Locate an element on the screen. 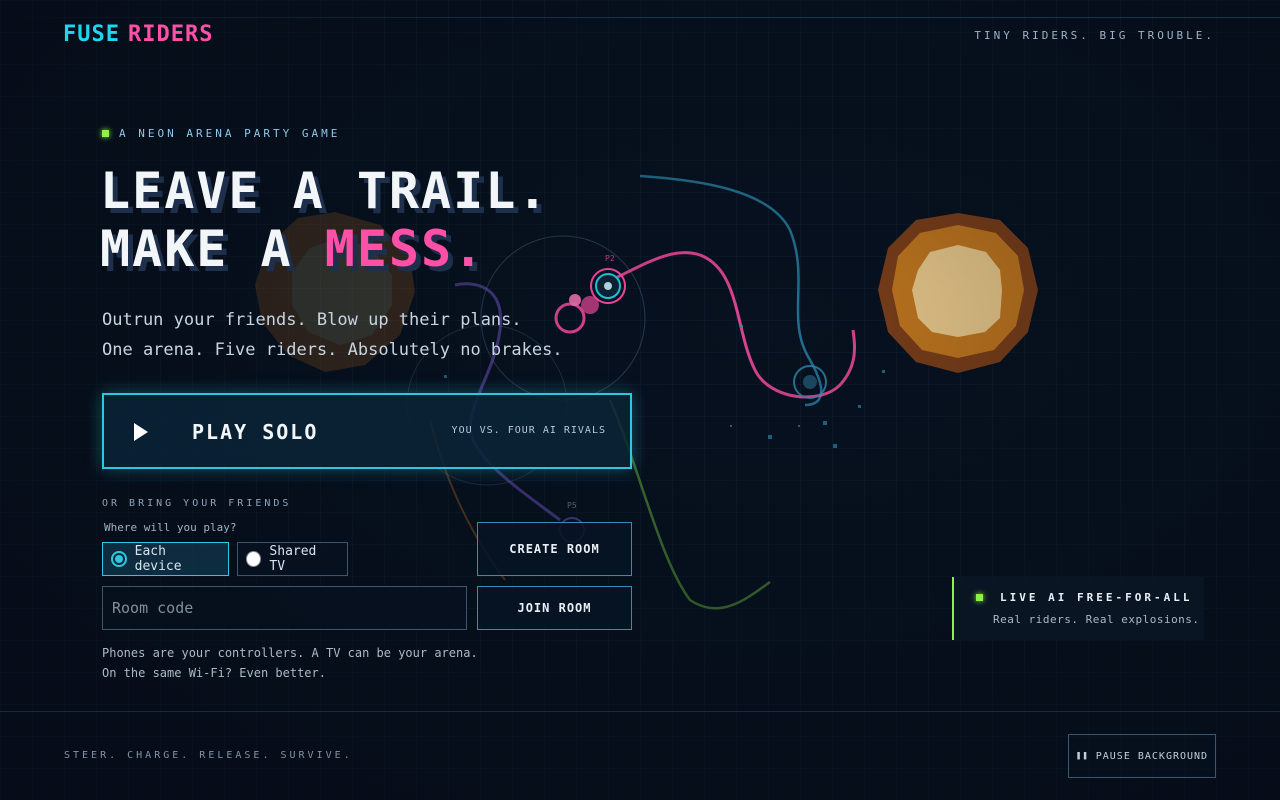 The image size is (1280, 800). live-panel-subtitle: Real riders. Real explosions. is located at coordinates (1096, 619).